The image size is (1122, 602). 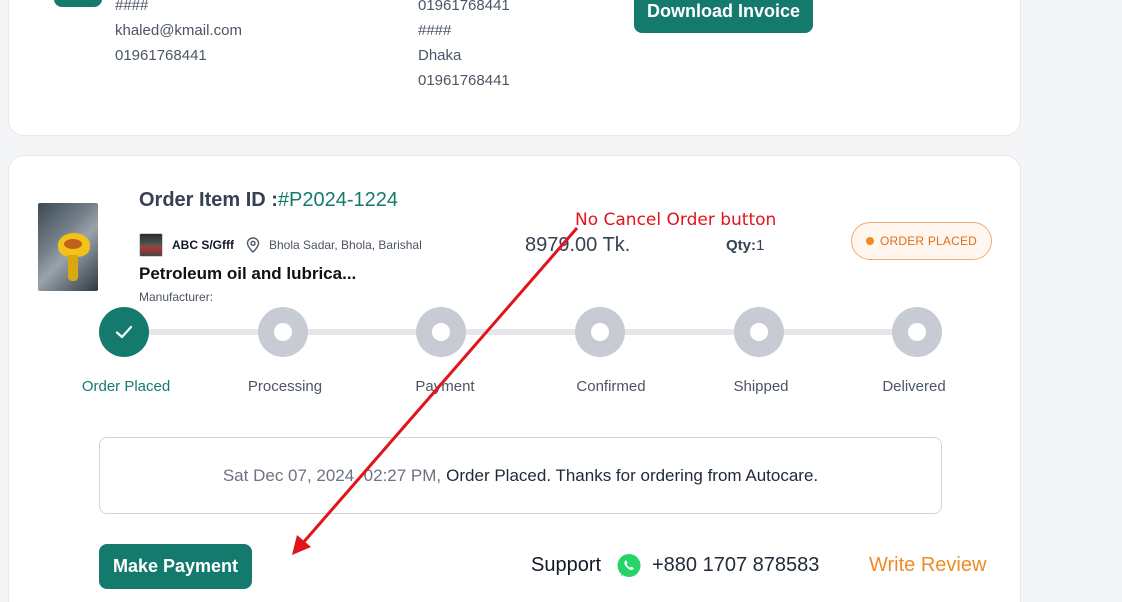 I want to click on item-quantity: Qty:1, so click(x=745, y=245).